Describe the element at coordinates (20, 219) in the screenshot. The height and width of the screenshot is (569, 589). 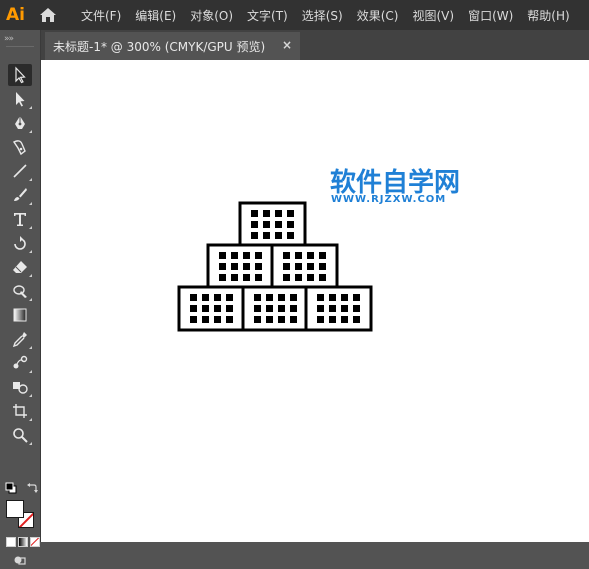
I see `type-tool` at that location.